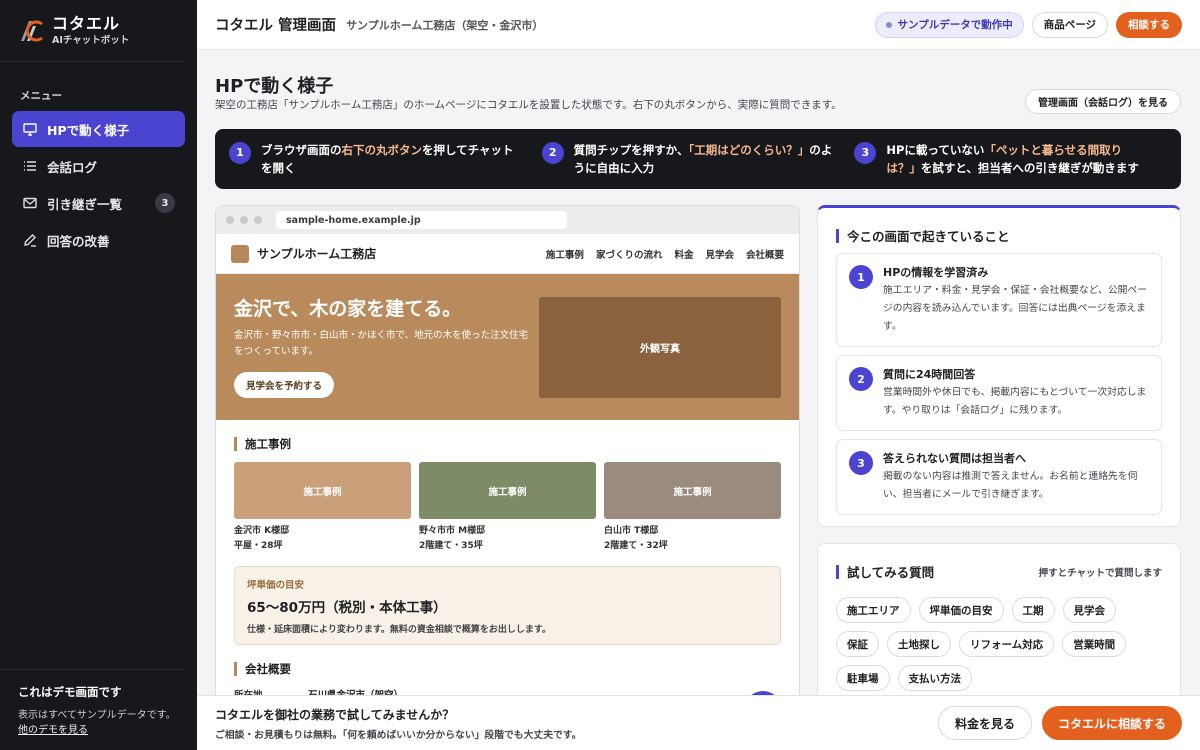 The height and width of the screenshot is (750, 1200). Describe the element at coordinates (347, 608) in the screenshot. I see `price-value: 65〜80万円（税別・本体工事）` at that location.